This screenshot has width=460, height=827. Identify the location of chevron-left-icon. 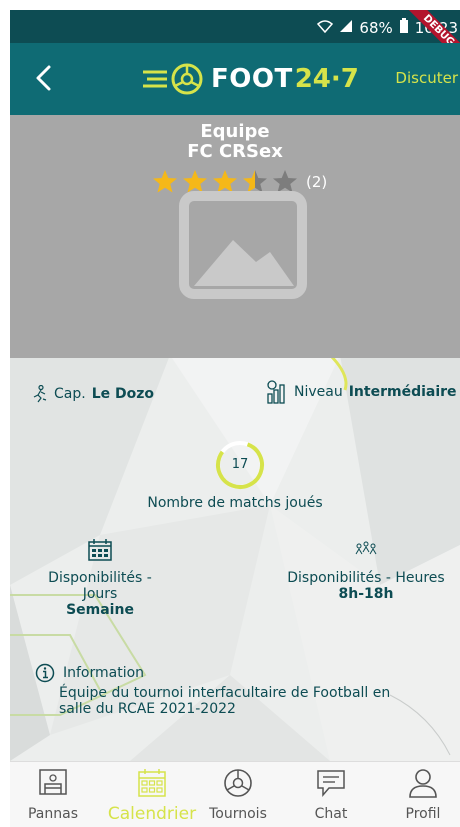
(43, 78).